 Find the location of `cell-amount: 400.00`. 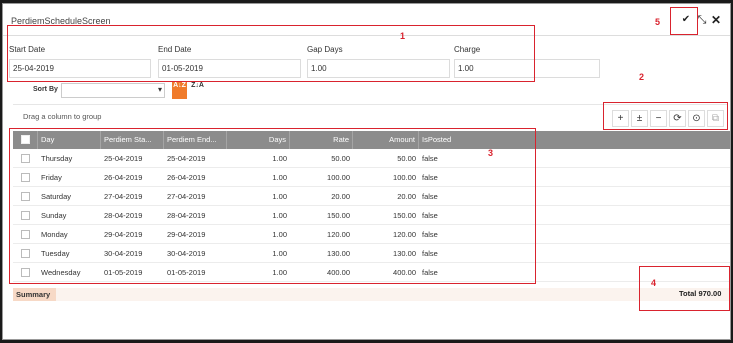

cell-amount: 400.00 is located at coordinates (404, 272).